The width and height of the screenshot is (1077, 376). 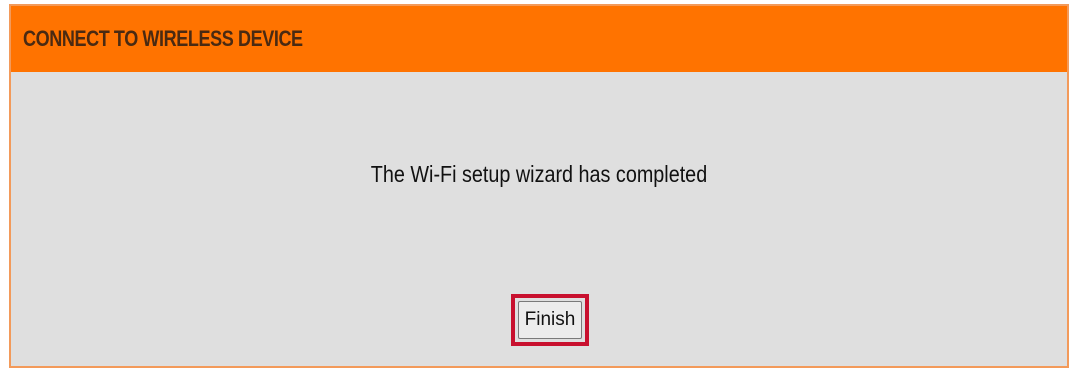 I want to click on finish-button-highlight: Finish, so click(x=550, y=320).